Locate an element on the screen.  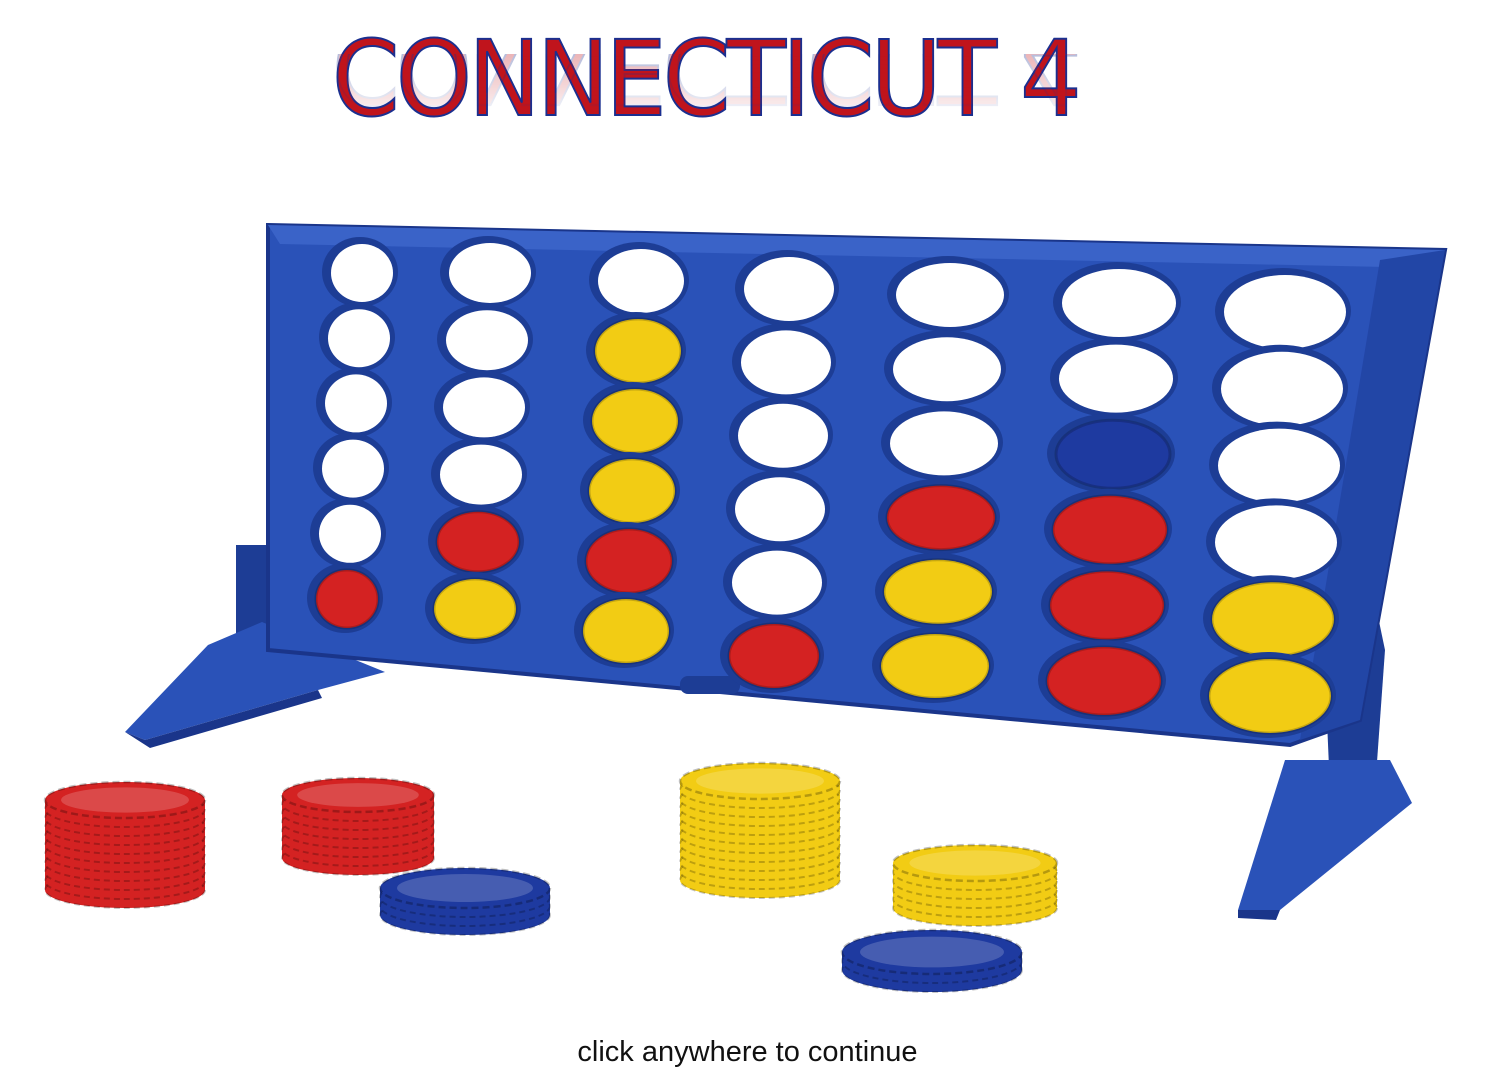
board-slot-r1-c7 is located at coordinates (1283, 311).